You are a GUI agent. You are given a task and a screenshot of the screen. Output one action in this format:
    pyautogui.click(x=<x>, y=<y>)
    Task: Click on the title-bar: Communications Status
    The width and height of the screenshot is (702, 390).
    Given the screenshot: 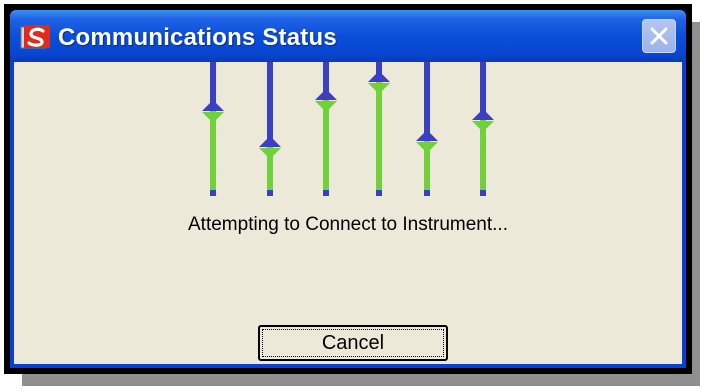 What is the action you would take?
    pyautogui.click(x=348, y=36)
    